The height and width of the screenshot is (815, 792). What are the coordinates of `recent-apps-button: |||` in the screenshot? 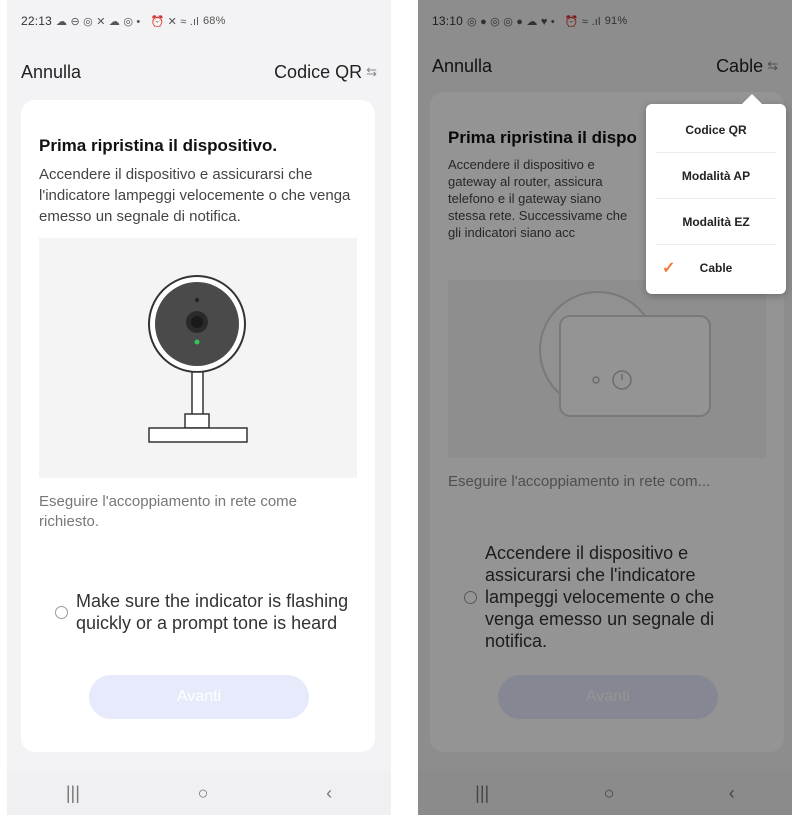 It's located at (73, 793).